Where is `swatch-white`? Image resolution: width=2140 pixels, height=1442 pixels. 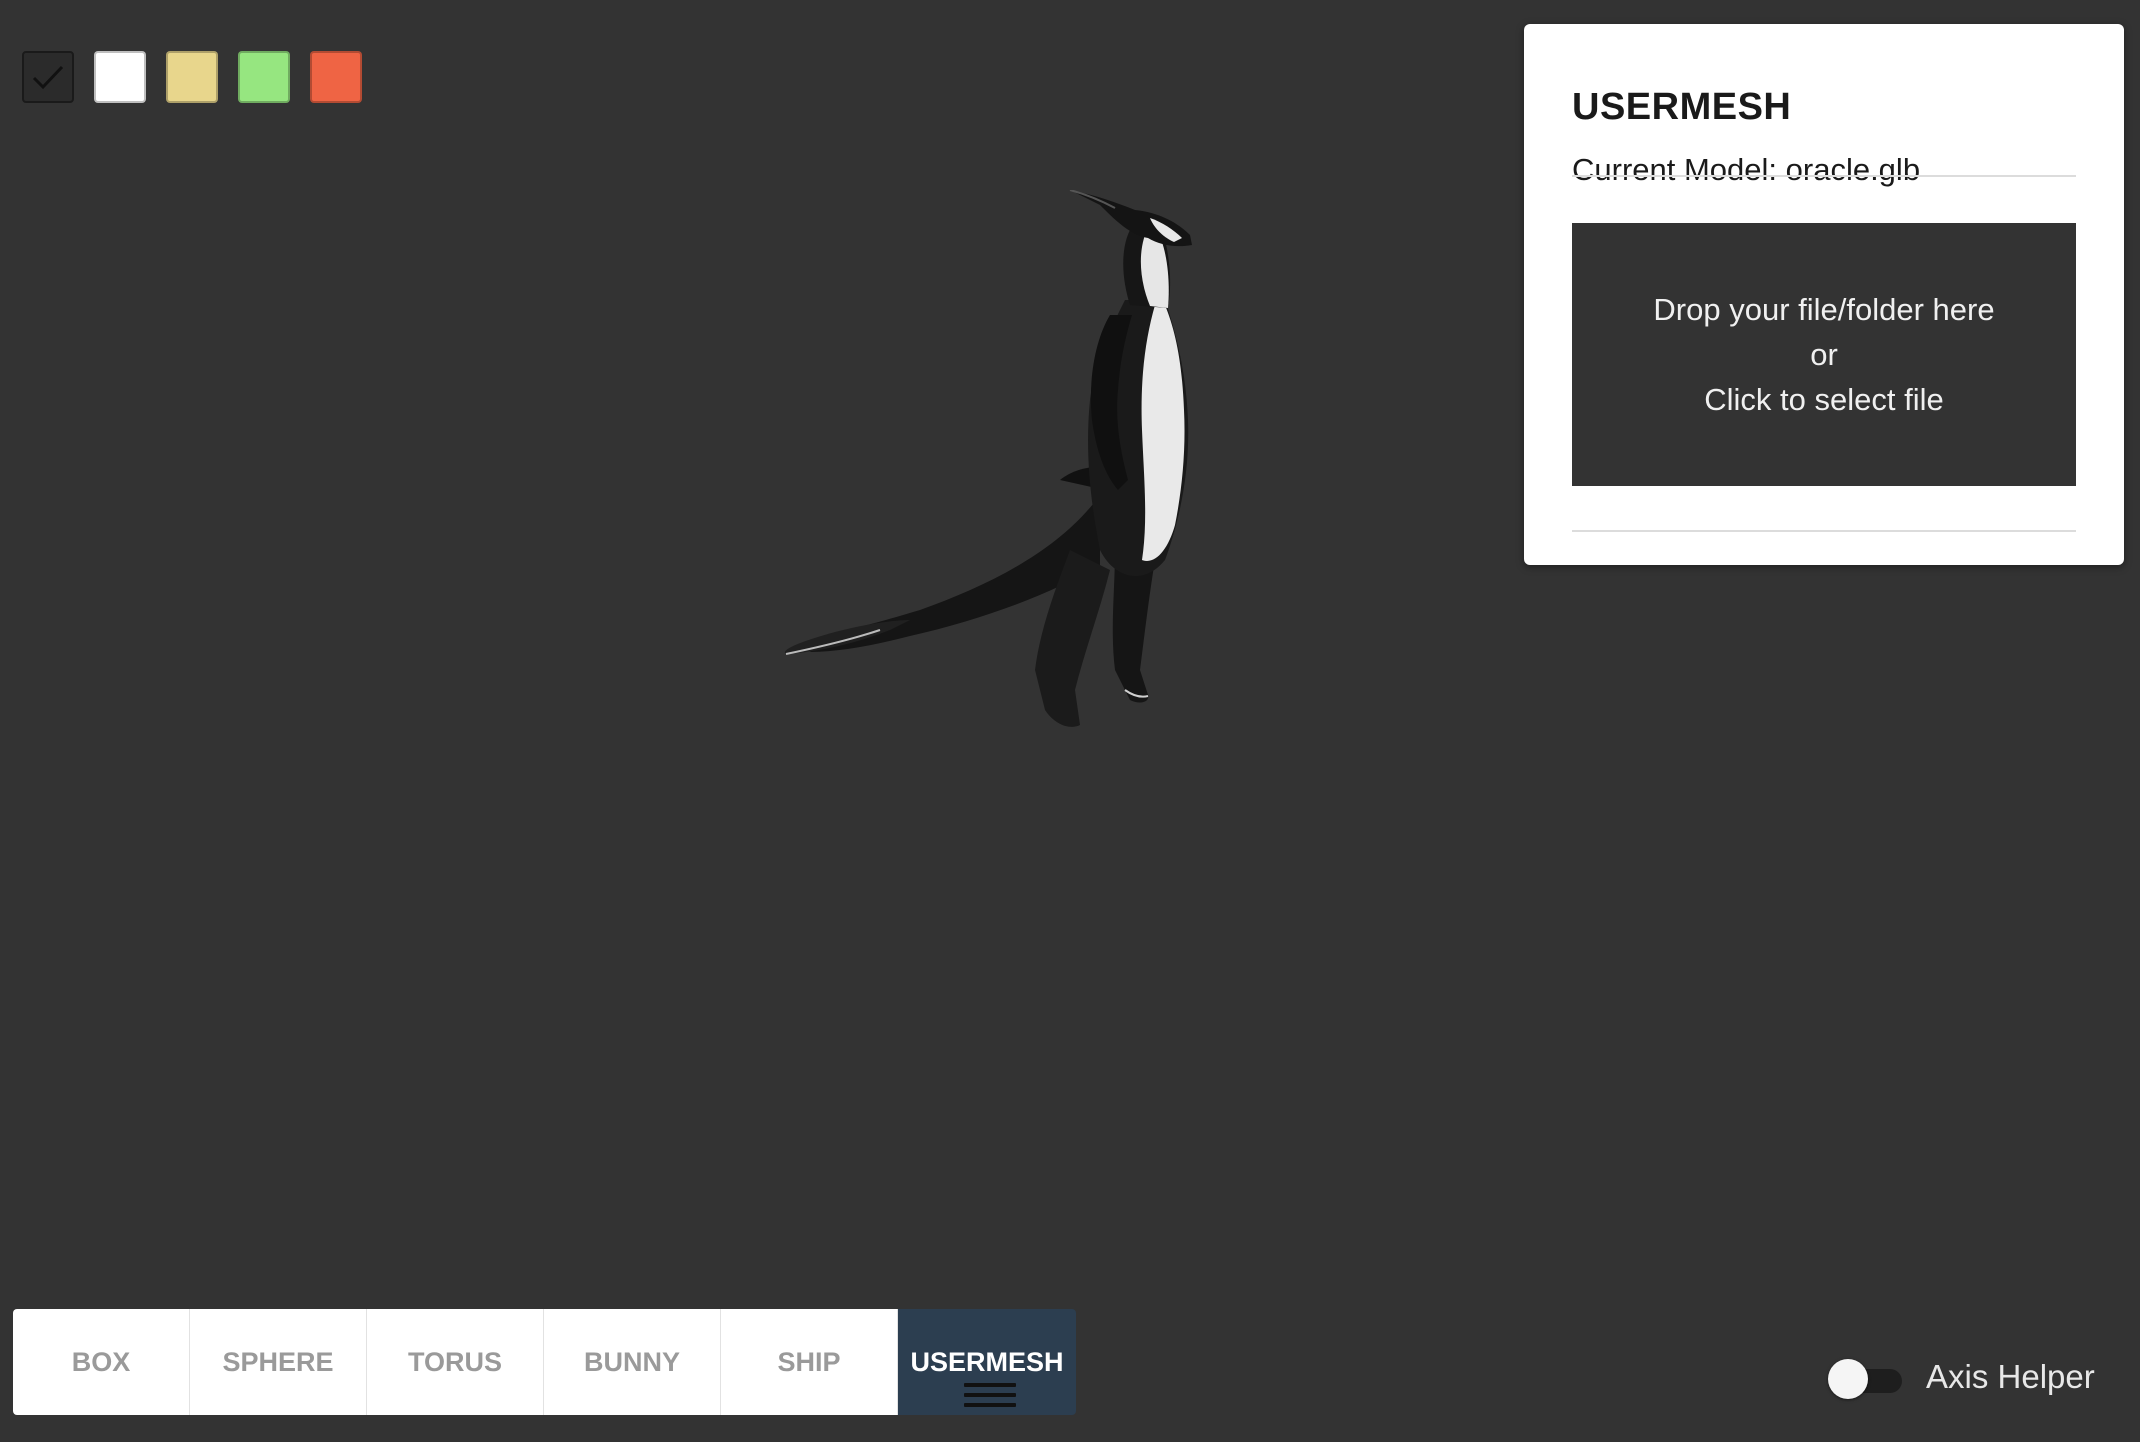
swatch-white is located at coordinates (120, 77).